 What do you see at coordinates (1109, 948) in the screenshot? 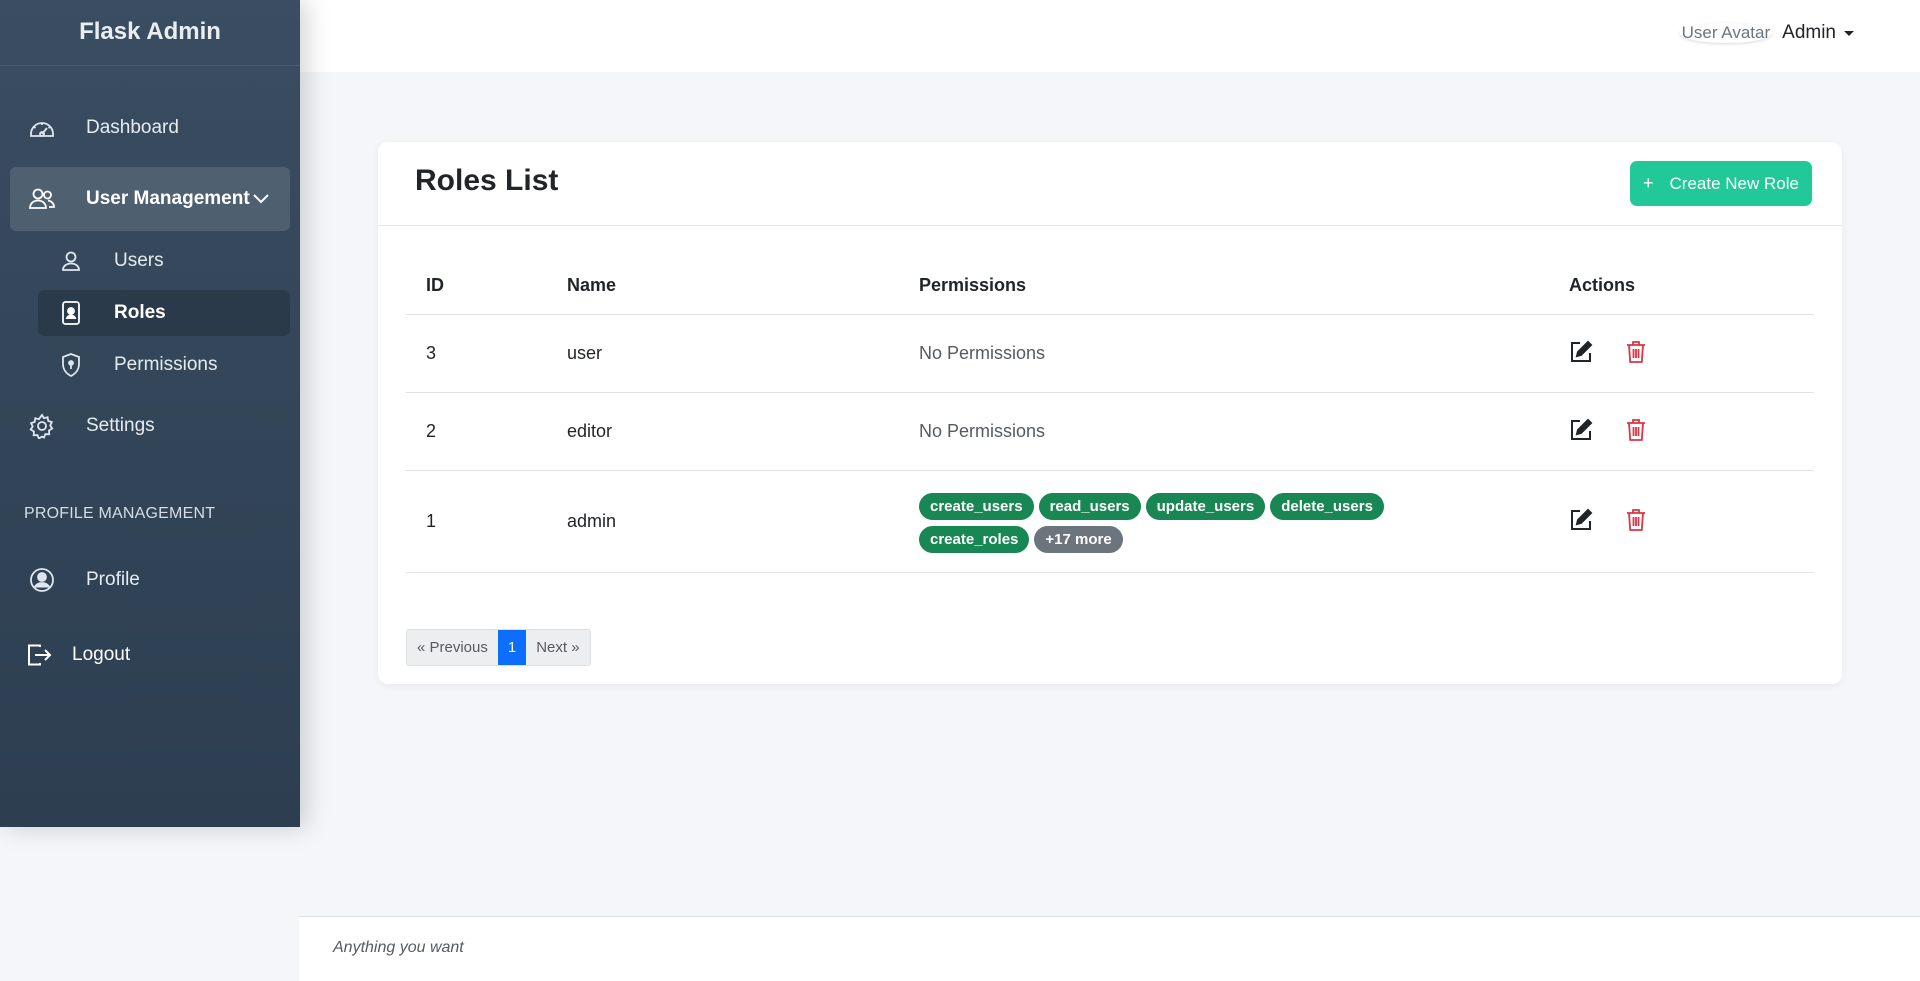
I see `footer: Anything you want` at bounding box center [1109, 948].